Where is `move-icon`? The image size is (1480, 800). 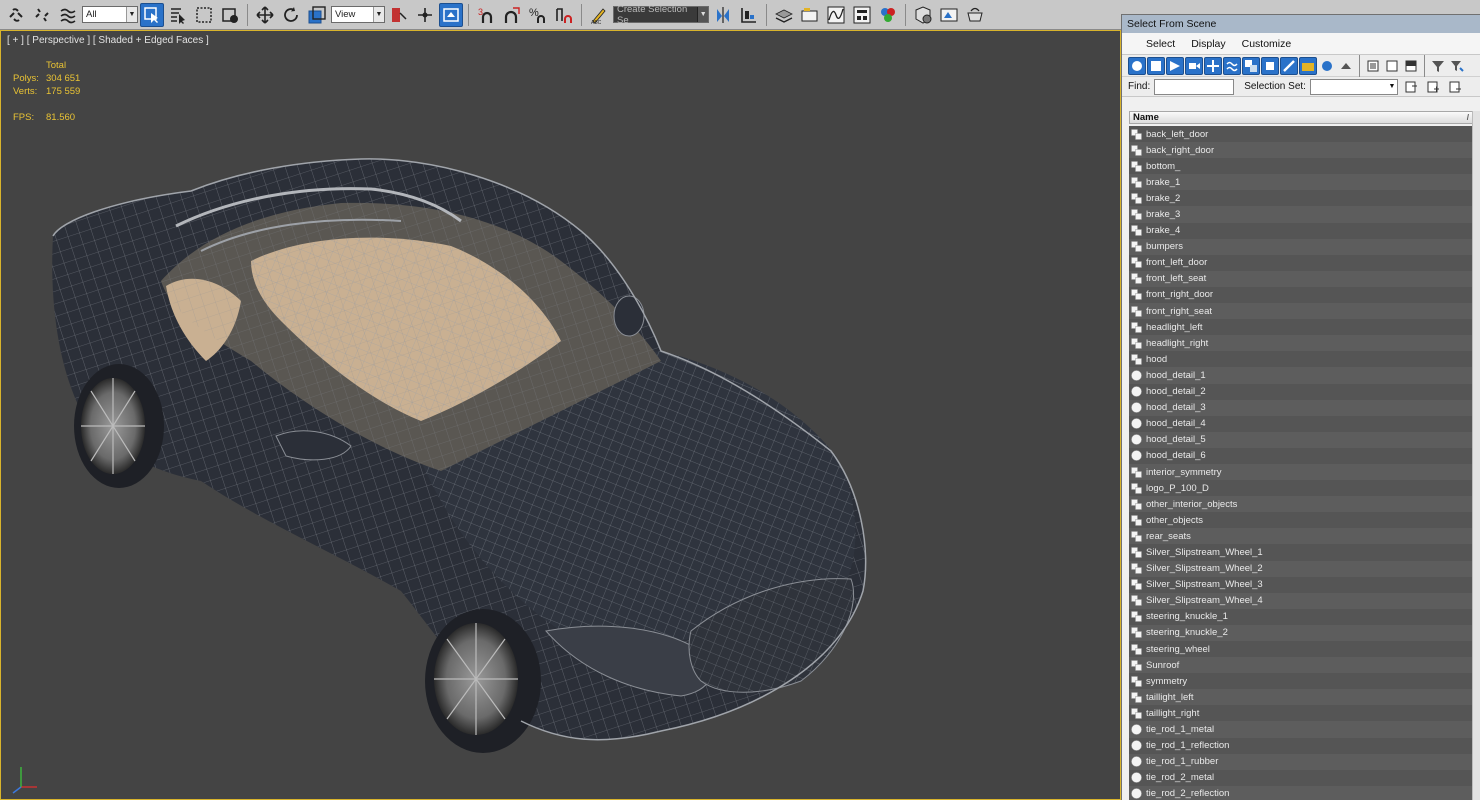
move-icon is located at coordinates (265, 15).